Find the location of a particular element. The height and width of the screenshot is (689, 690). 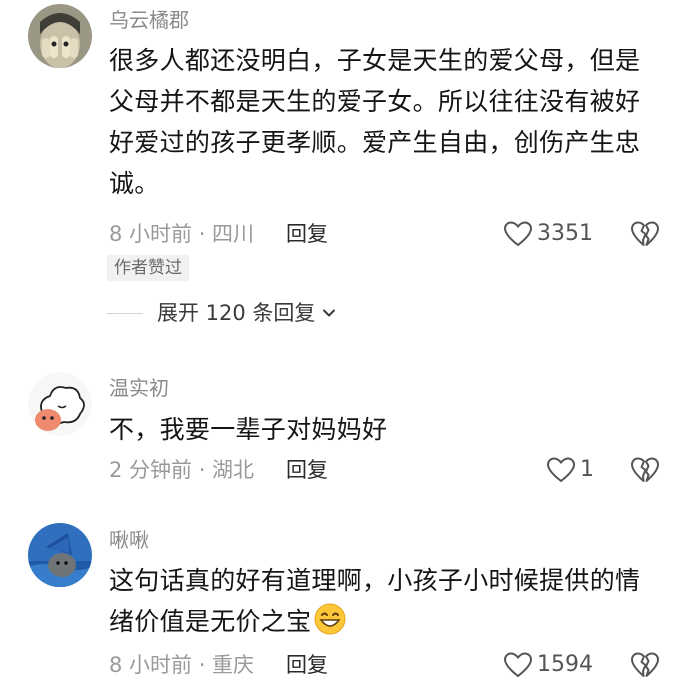

grinning-face-emoji is located at coordinates (330, 619).